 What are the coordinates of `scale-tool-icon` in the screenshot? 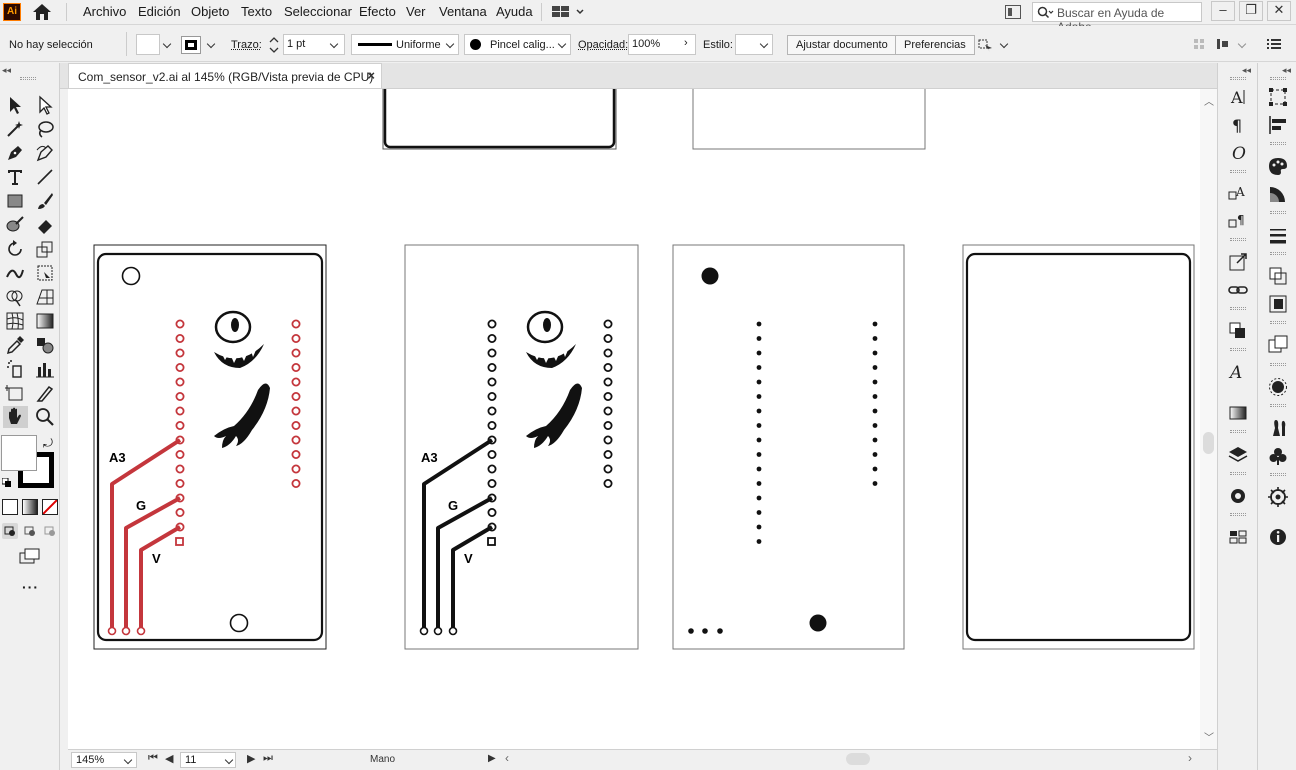 It's located at (45, 249).